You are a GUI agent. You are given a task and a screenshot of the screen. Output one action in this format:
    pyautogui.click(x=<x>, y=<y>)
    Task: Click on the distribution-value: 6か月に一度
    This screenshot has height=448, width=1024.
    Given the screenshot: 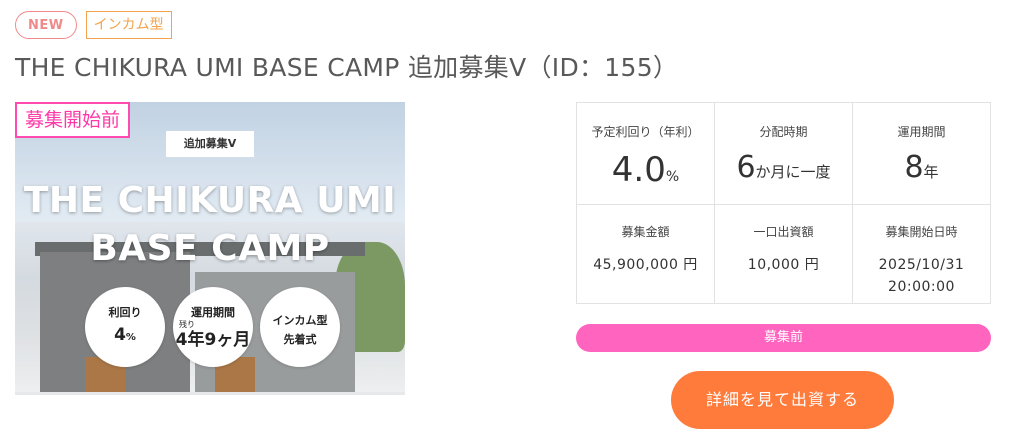 What is the action you would take?
    pyautogui.click(x=783, y=167)
    